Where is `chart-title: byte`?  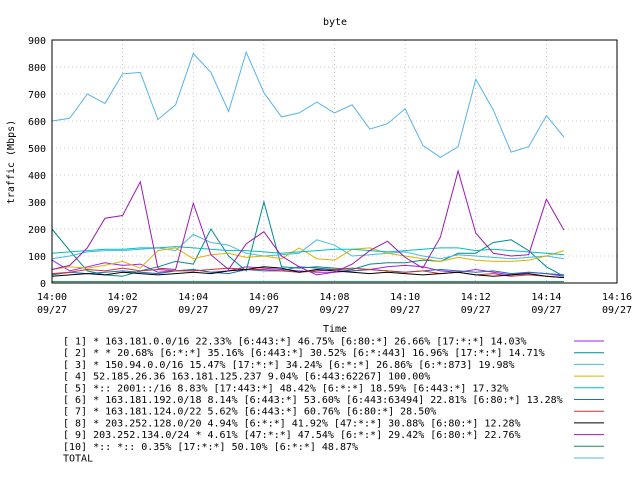 chart-title: byte is located at coordinates (335, 22).